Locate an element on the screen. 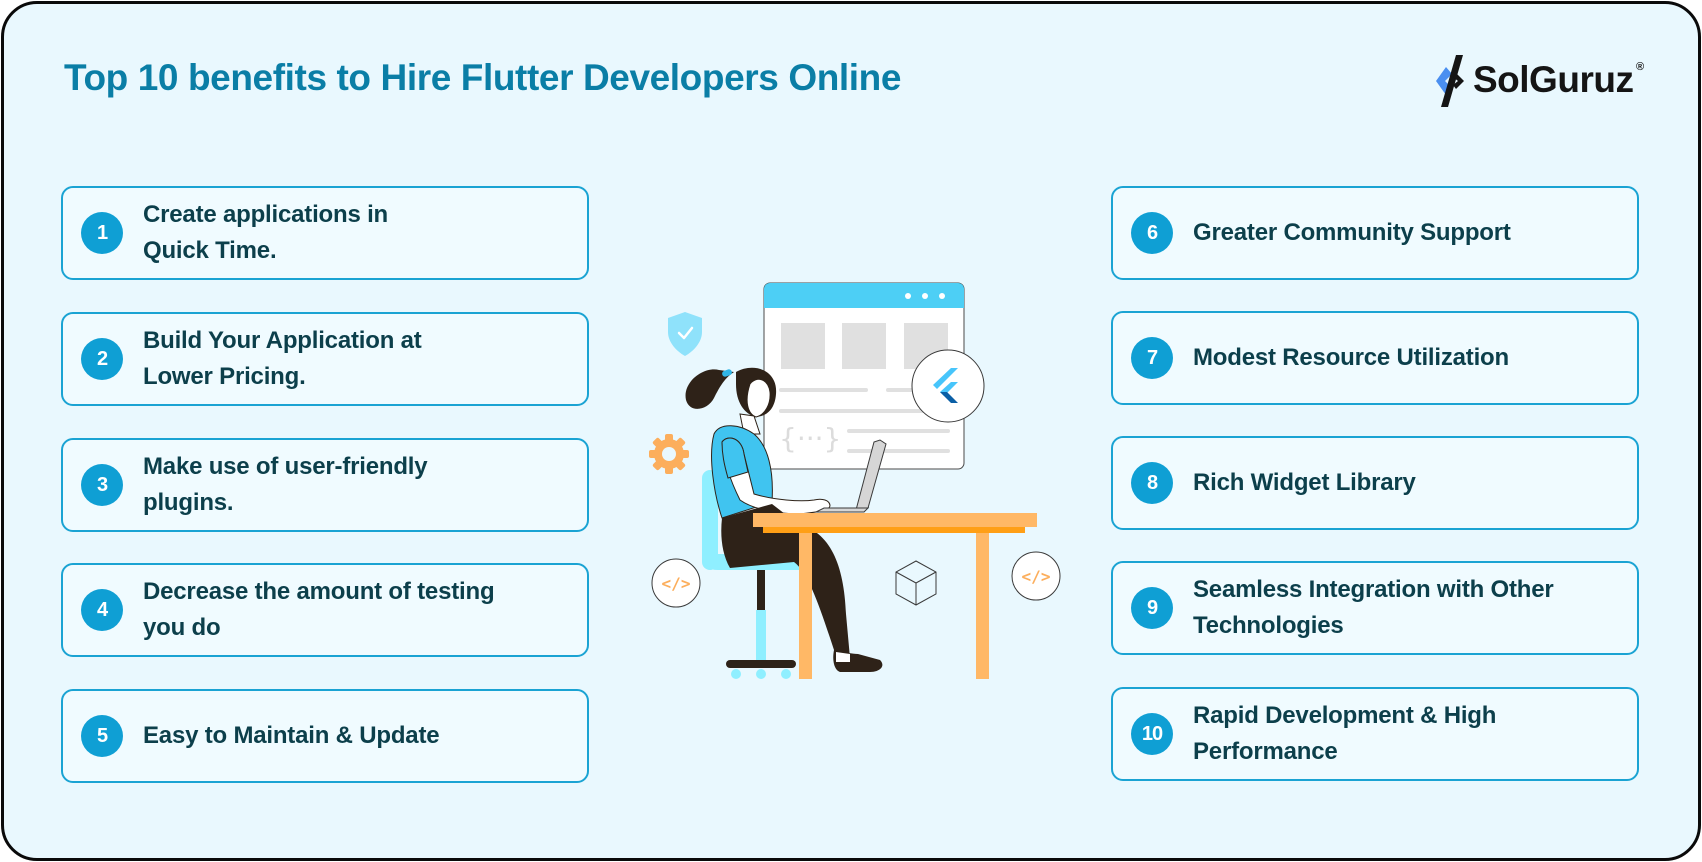 This screenshot has width=1702, height=862. benefit-text: Decrease the amount of testing you do is located at coordinates (355, 610).